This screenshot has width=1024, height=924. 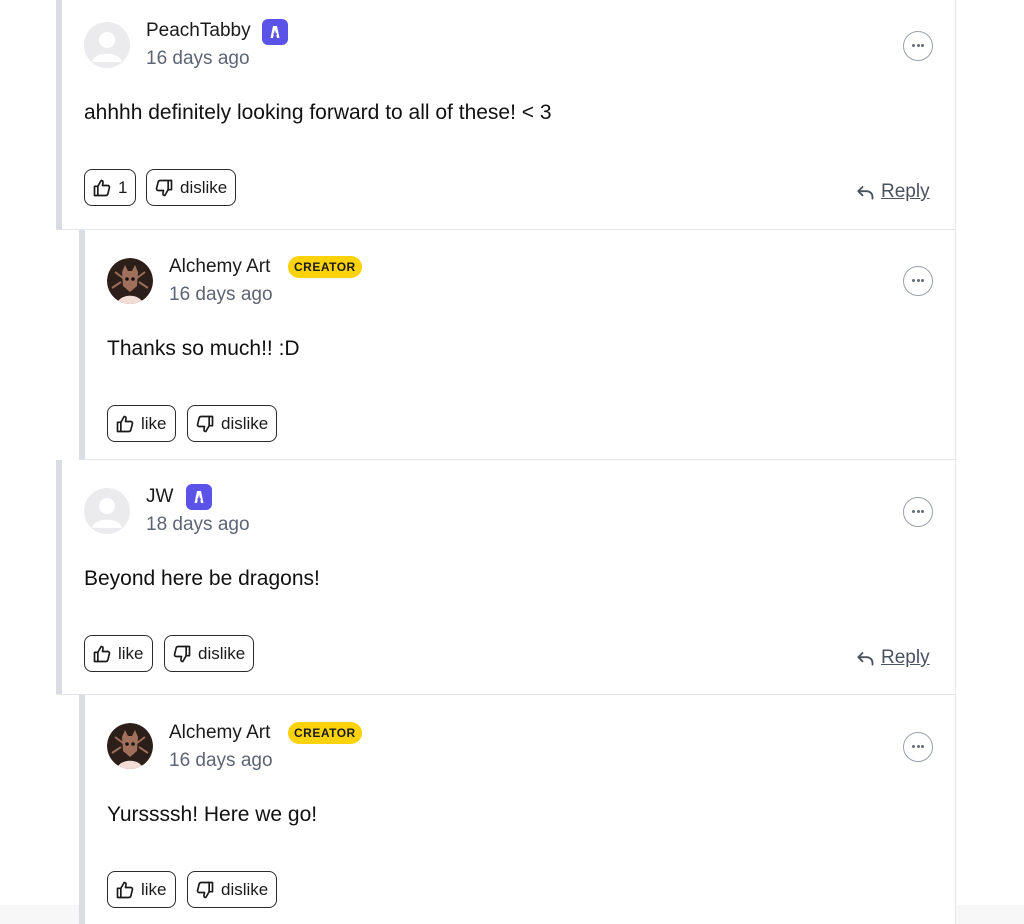 I want to click on comment-body: Yurssssh! Here we go!, so click(x=212, y=814).